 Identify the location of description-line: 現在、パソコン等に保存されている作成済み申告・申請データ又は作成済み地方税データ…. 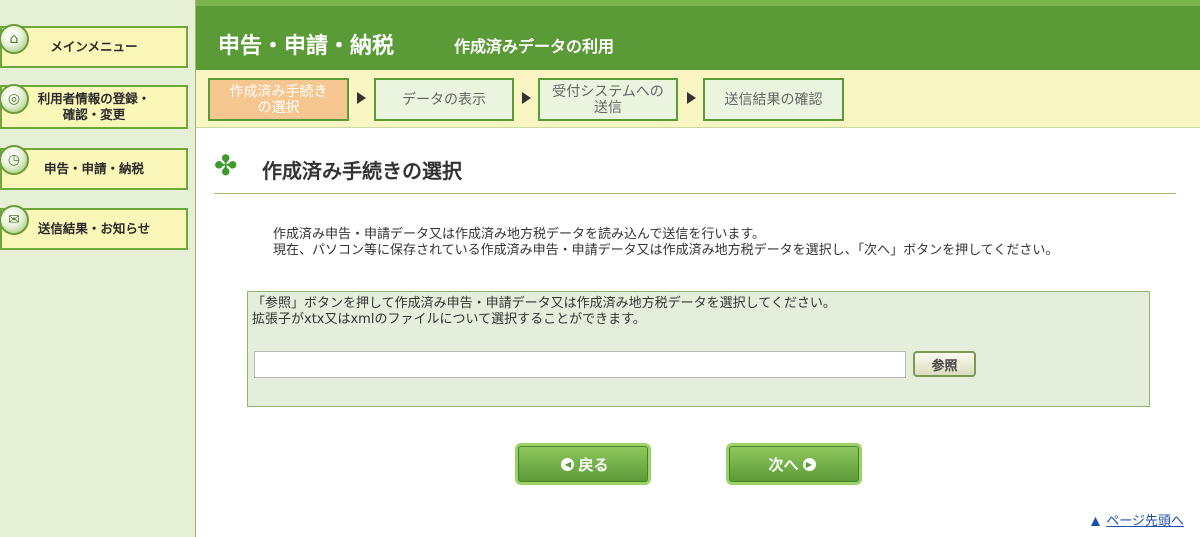
(666, 250).